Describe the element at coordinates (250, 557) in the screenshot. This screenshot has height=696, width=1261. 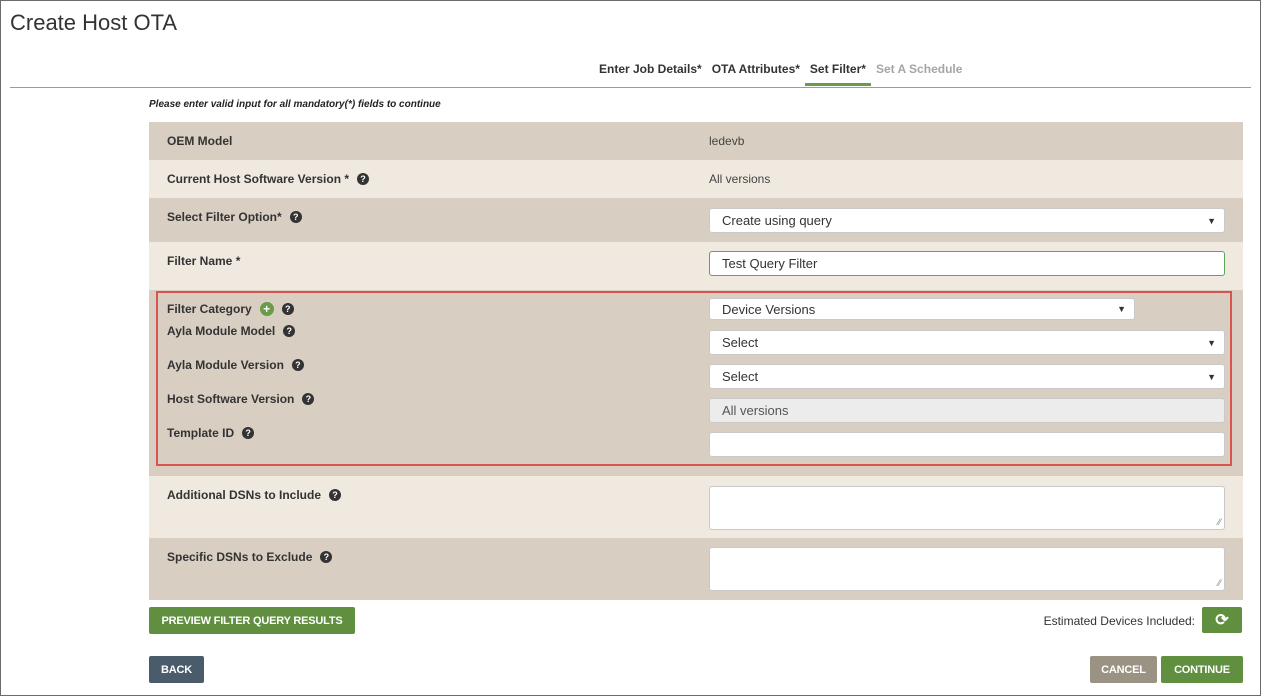
I see `dsn-exclude-label: Specific DSNs to Exclude ?` at that location.